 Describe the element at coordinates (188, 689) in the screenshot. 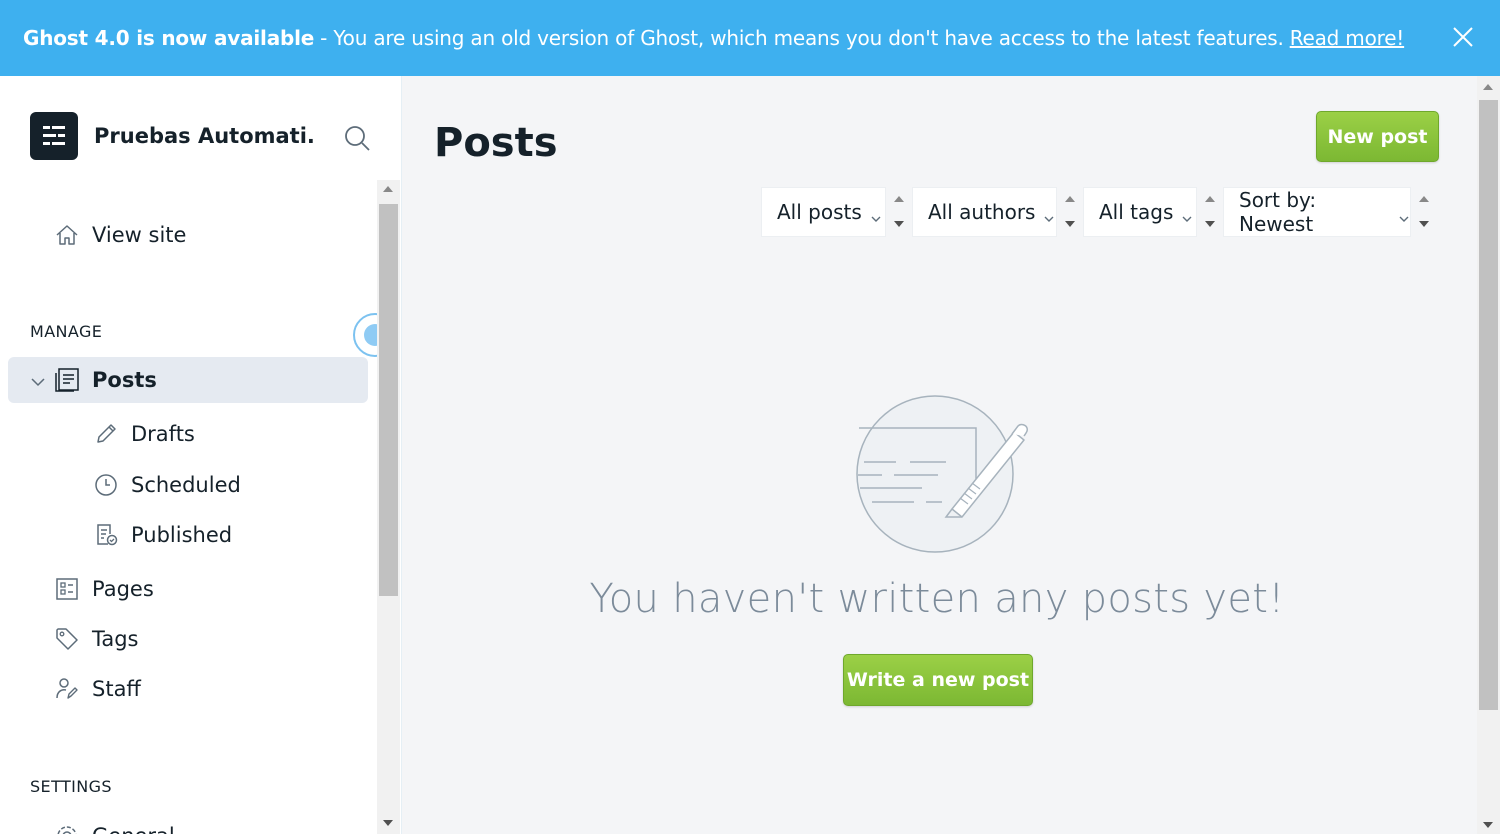

I see `sidebar-item-staff: Staff` at that location.